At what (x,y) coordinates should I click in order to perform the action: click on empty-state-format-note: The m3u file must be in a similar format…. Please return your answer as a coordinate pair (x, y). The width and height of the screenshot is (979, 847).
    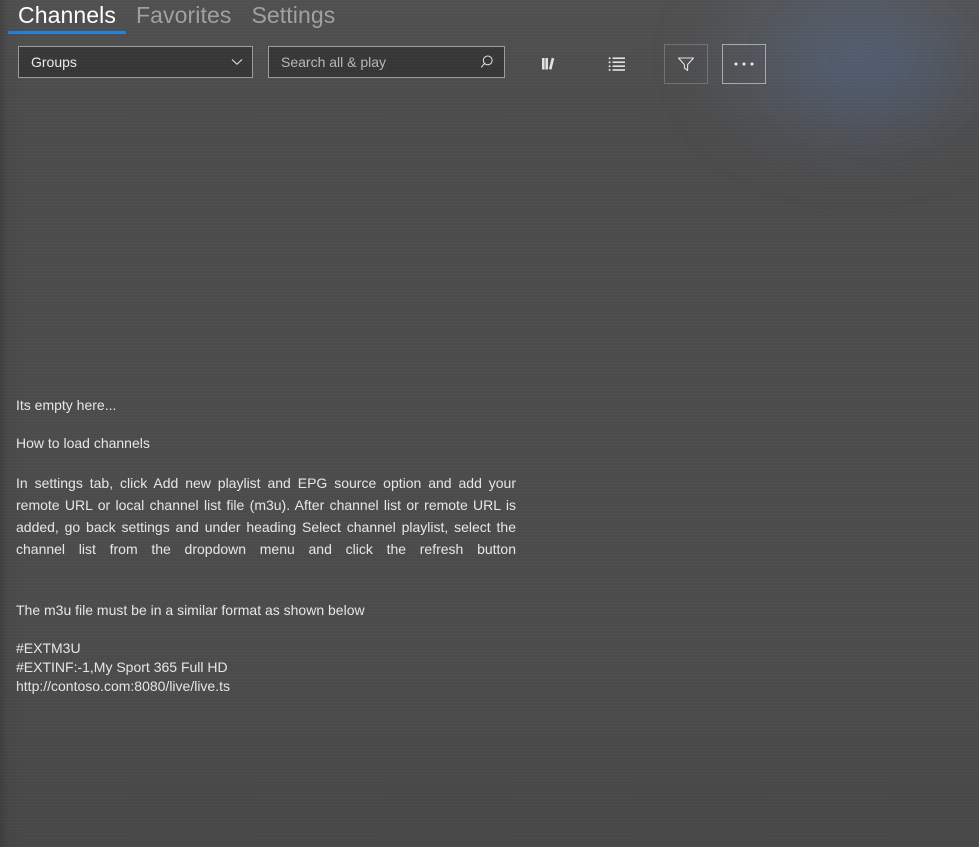
    Looking at the image, I should click on (190, 610).